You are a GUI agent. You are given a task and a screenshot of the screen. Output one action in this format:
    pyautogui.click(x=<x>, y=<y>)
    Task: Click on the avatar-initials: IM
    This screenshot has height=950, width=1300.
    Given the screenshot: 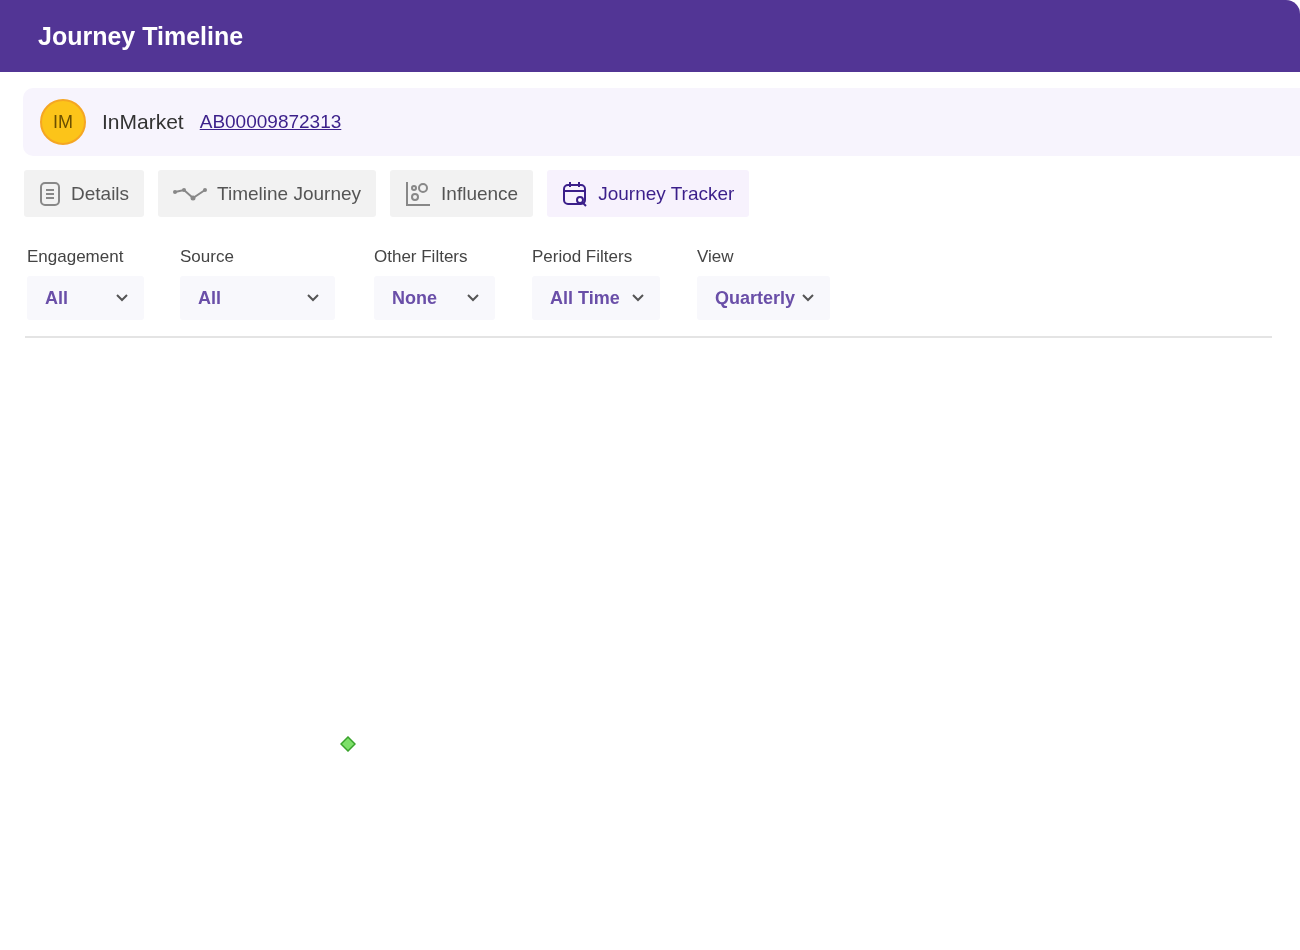 What is the action you would take?
    pyautogui.click(x=63, y=122)
    